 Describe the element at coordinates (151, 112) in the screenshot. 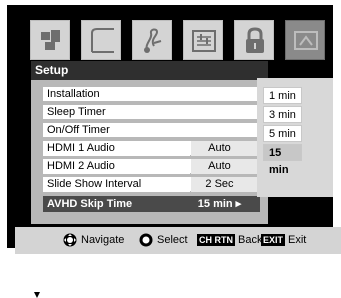

I see `menu-row-sleep-timer: Sleep Timer` at that location.